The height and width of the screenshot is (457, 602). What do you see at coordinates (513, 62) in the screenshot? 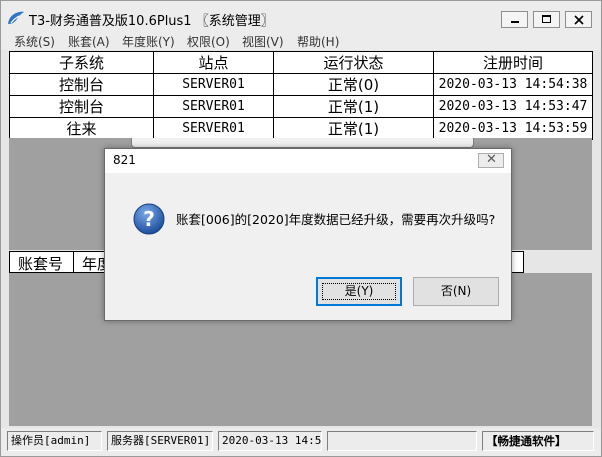
I see `column-header-register-time: 注册时间` at bounding box center [513, 62].